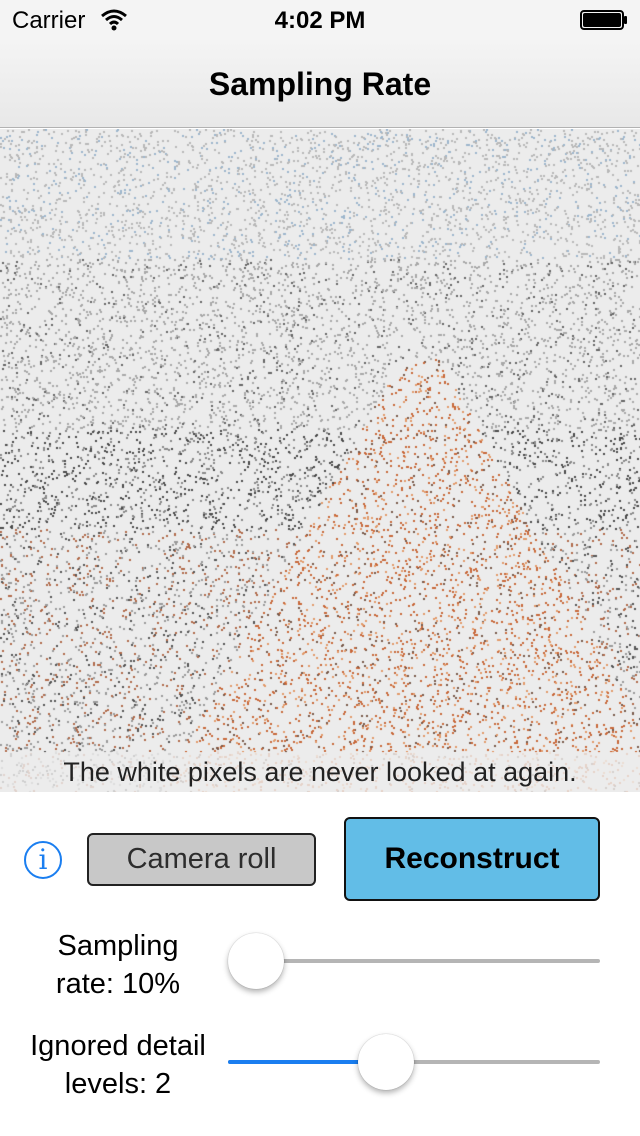  Describe the element at coordinates (118, 1046) in the screenshot. I see `ignored-detail-label-line1: Ignored detail` at that location.